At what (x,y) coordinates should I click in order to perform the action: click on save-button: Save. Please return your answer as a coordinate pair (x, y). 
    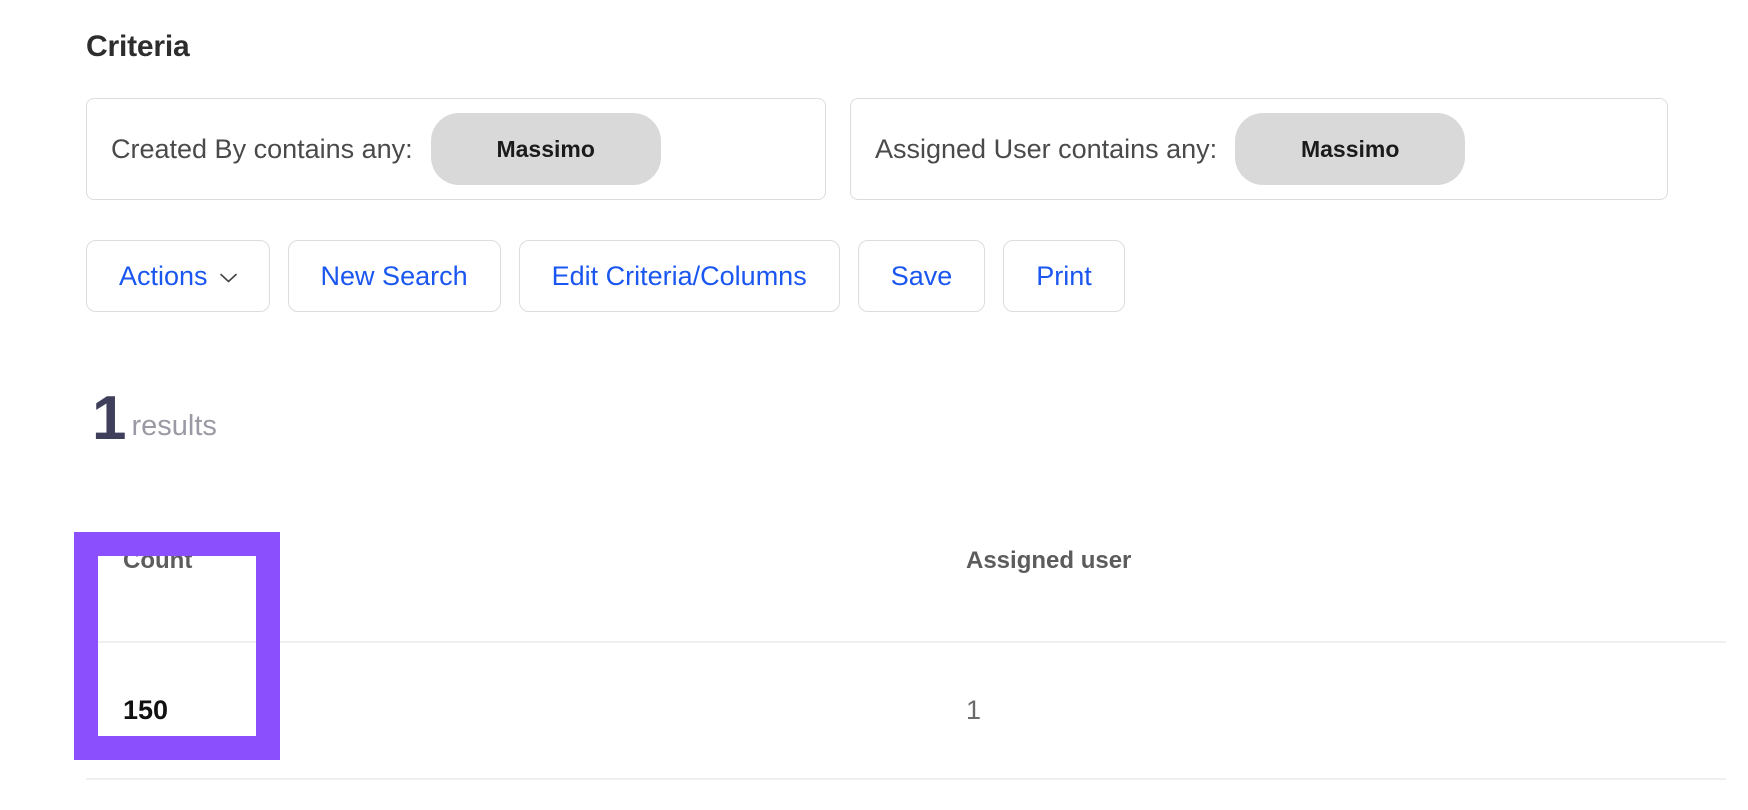
    Looking at the image, I should click on (921, 276).